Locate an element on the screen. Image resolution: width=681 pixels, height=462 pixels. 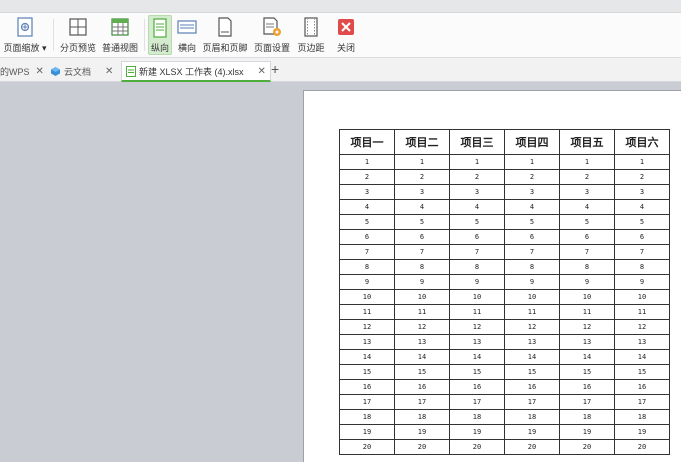
table-row: 111111 is located at coordinates (504, 162).